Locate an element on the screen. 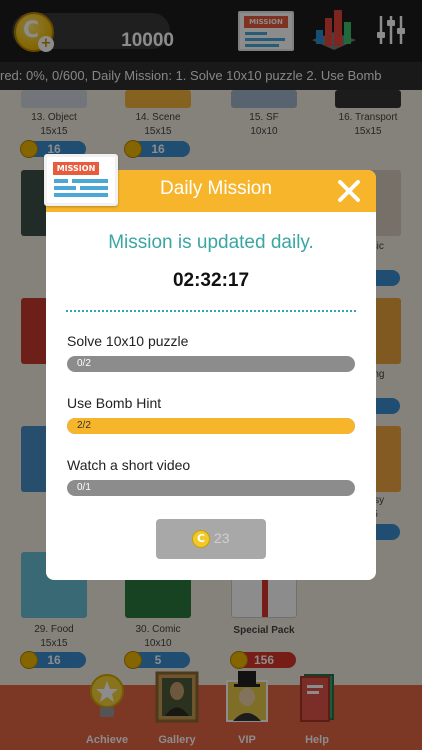  mission-board-icon: MISSION is located at coordinates (81, 180).